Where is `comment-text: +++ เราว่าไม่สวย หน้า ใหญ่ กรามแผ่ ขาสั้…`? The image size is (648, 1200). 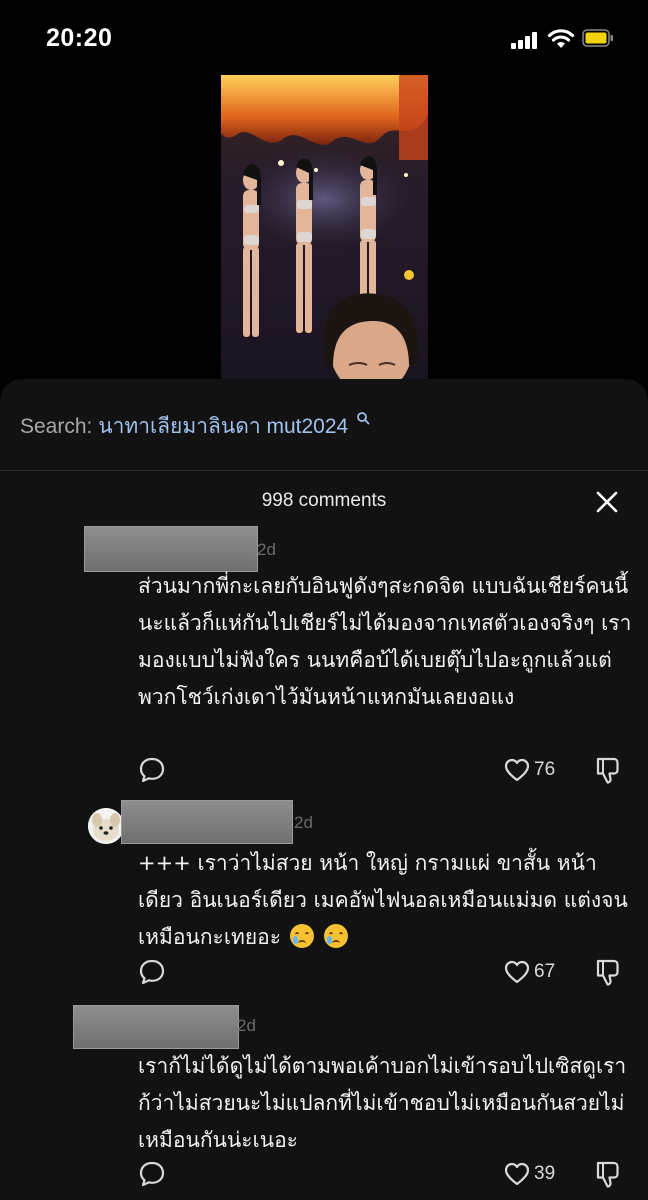
comment-text: +++ เราว่าไม่สวย หน้า ใหญ่ กรามแผ่ ขาสั้… is located at coordinates (388, 900).